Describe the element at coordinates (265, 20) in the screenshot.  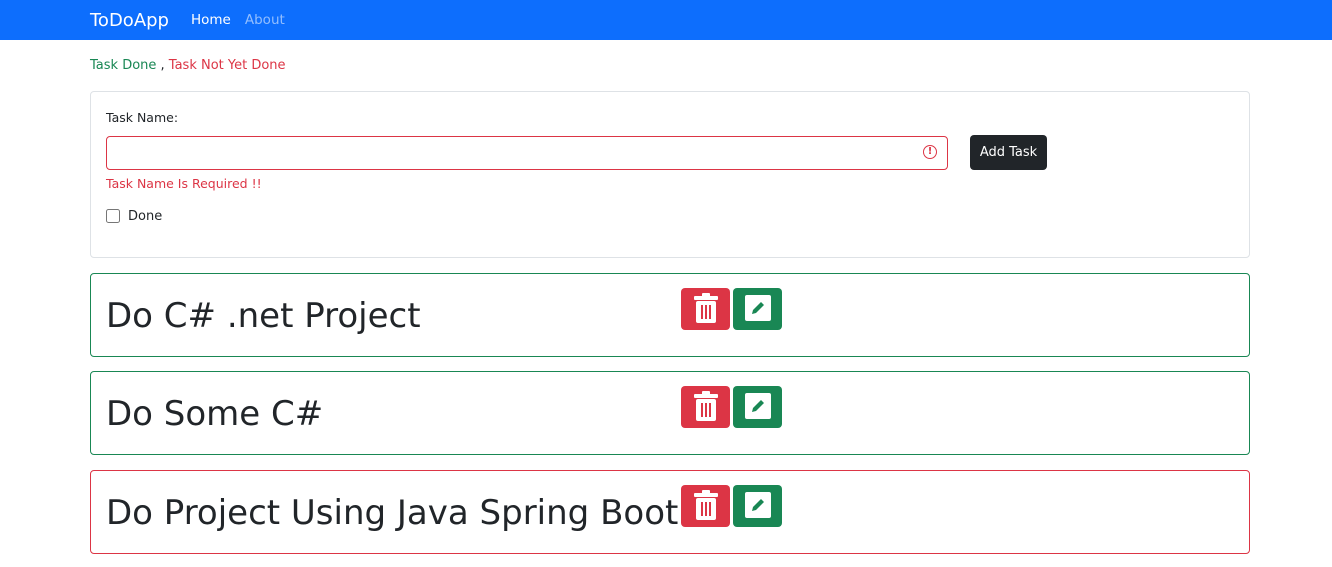
I see `nav-about: About` at that location.